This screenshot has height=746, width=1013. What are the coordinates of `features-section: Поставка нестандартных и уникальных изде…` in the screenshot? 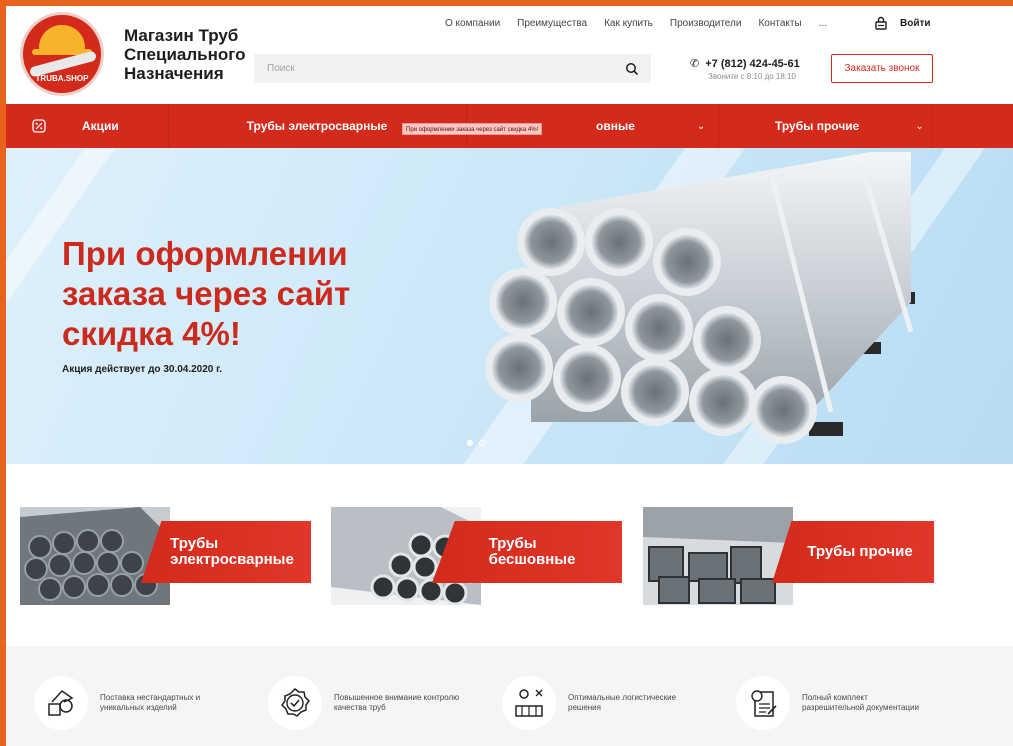 It's located at (509, 696).